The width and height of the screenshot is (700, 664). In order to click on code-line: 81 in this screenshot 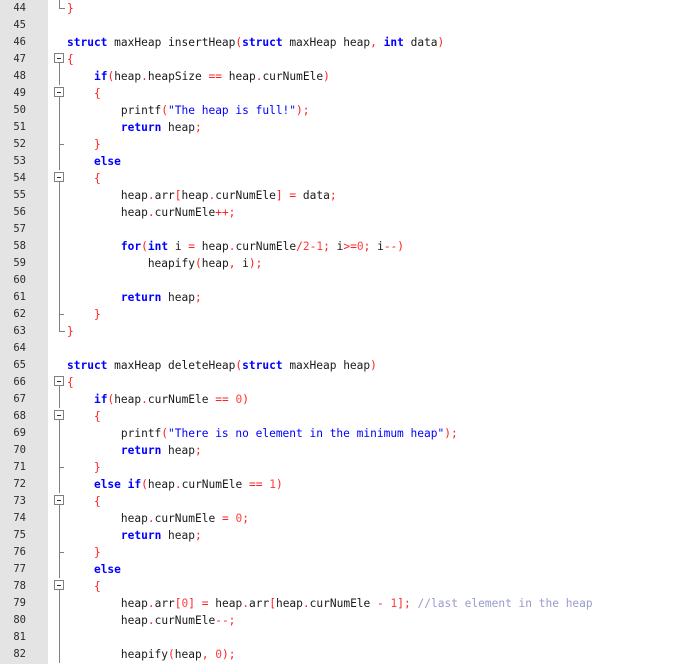, I will do `click(350, 637)`.